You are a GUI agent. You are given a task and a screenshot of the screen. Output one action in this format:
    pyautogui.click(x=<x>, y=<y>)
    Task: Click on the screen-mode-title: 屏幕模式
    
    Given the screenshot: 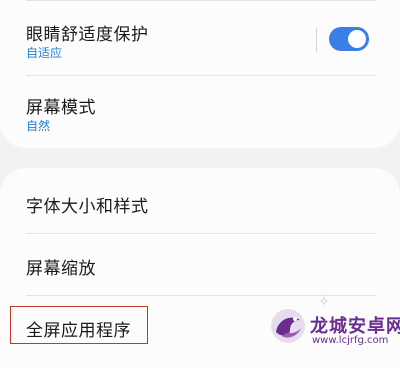 What is the action you would take?
    pyautogui.click(x=61, y=108)
    